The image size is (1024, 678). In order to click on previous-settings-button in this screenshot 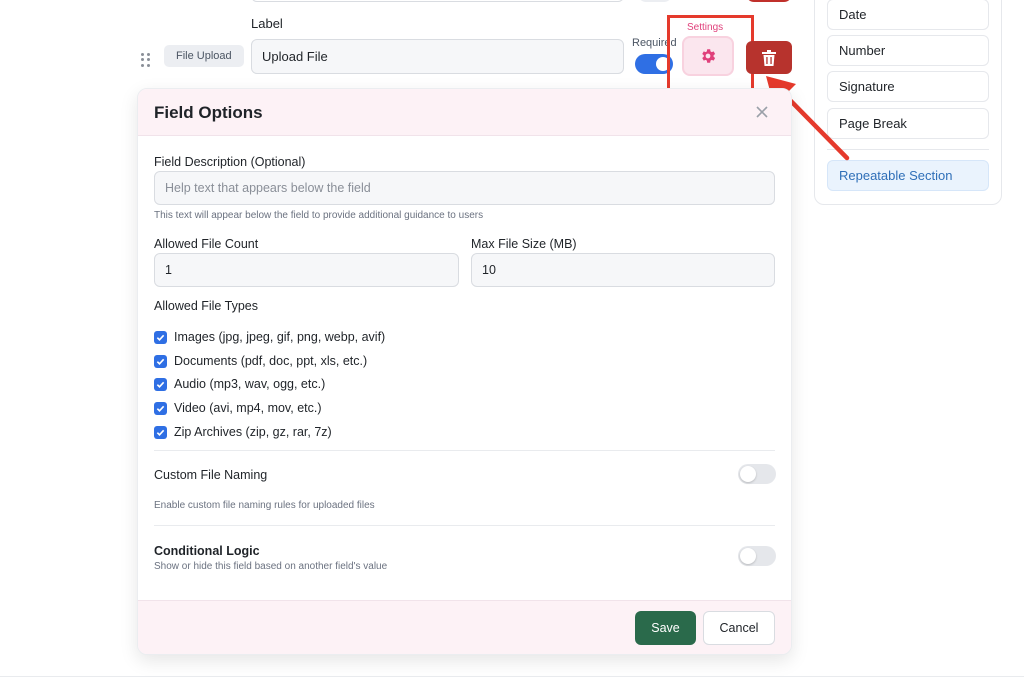, I will do `click(655, 1)`.